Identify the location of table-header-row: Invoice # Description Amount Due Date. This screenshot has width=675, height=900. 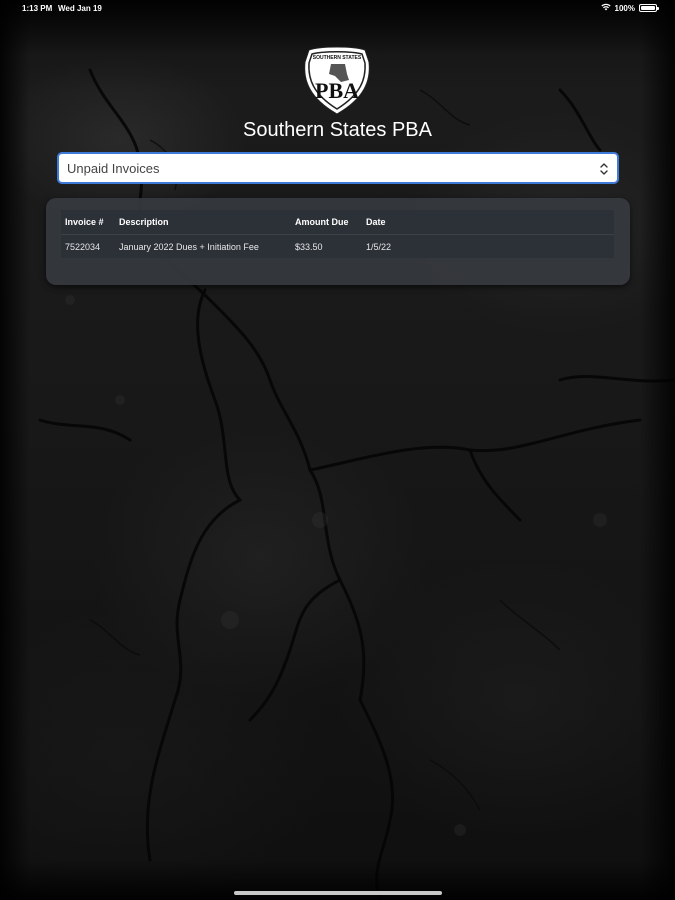
(337, 222).